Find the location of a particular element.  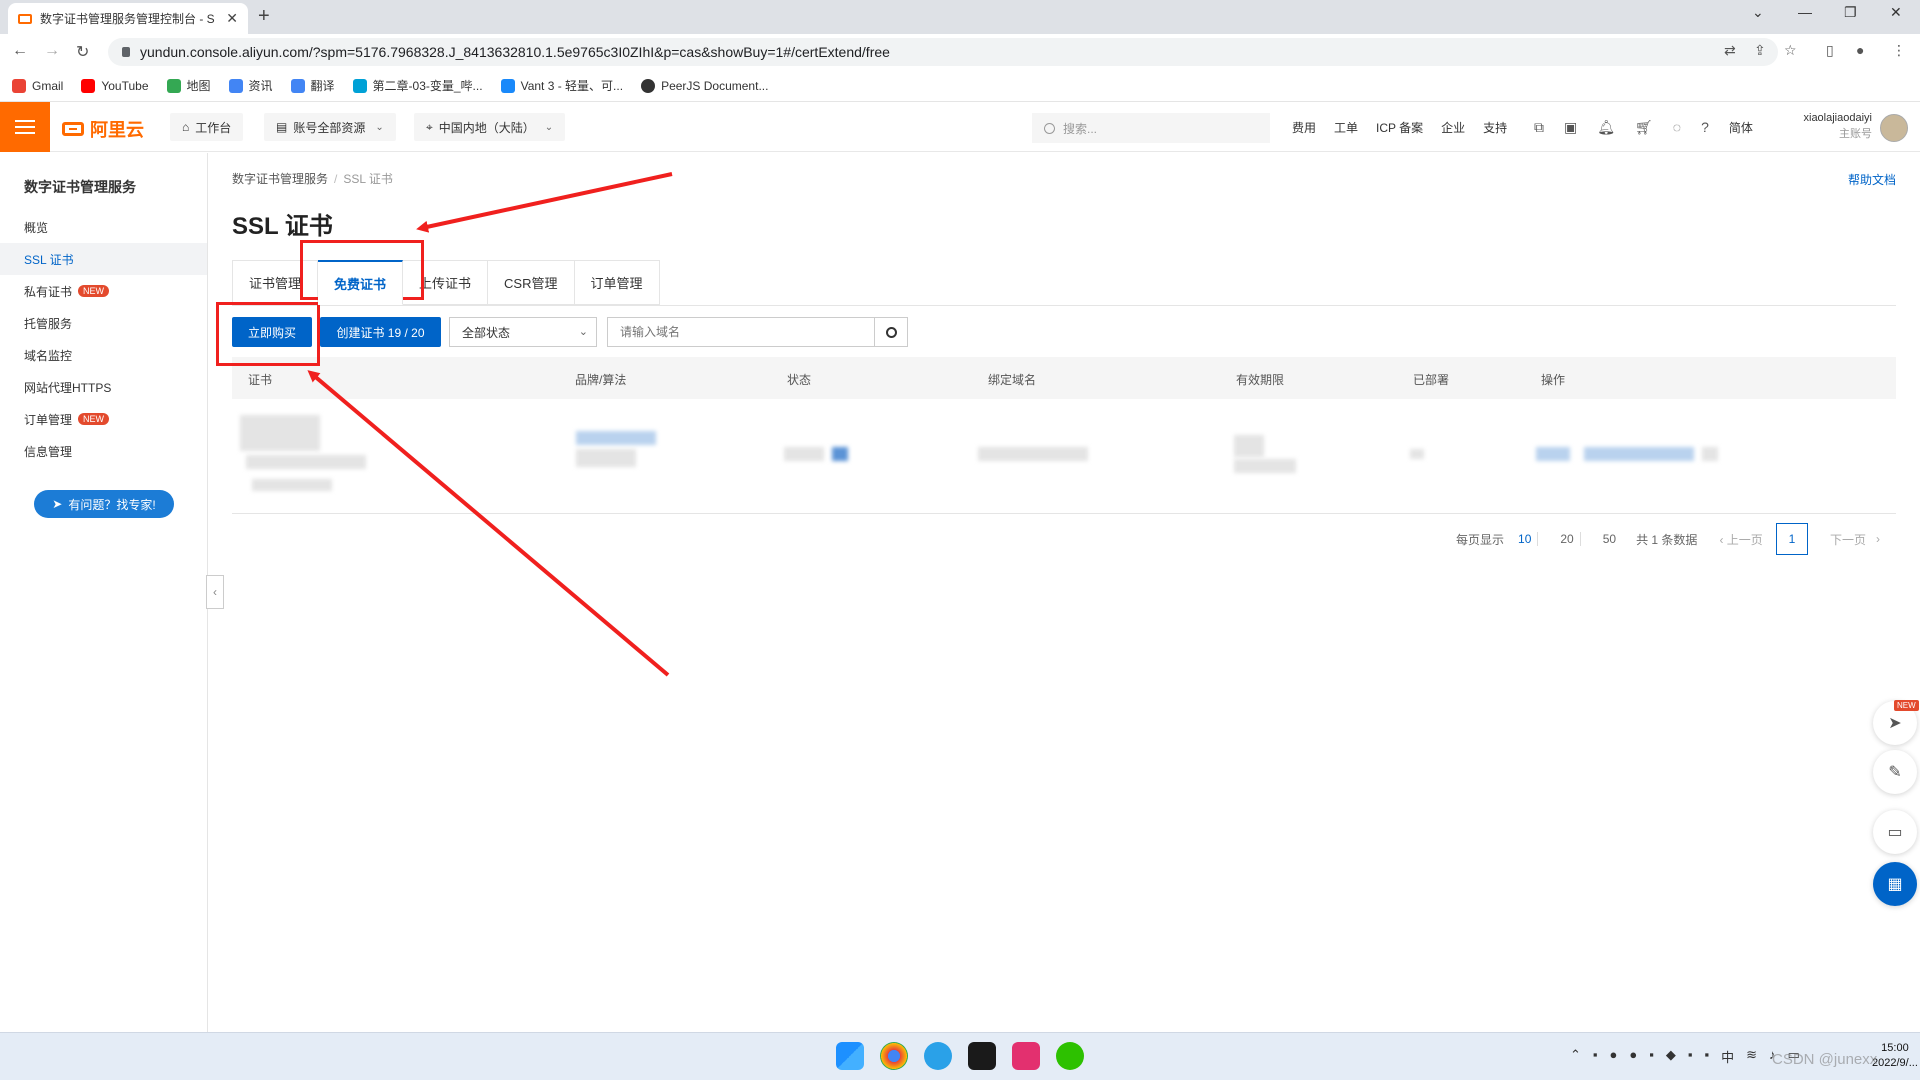

app-icon: ⧉ is located at coordinates (1539, 127).